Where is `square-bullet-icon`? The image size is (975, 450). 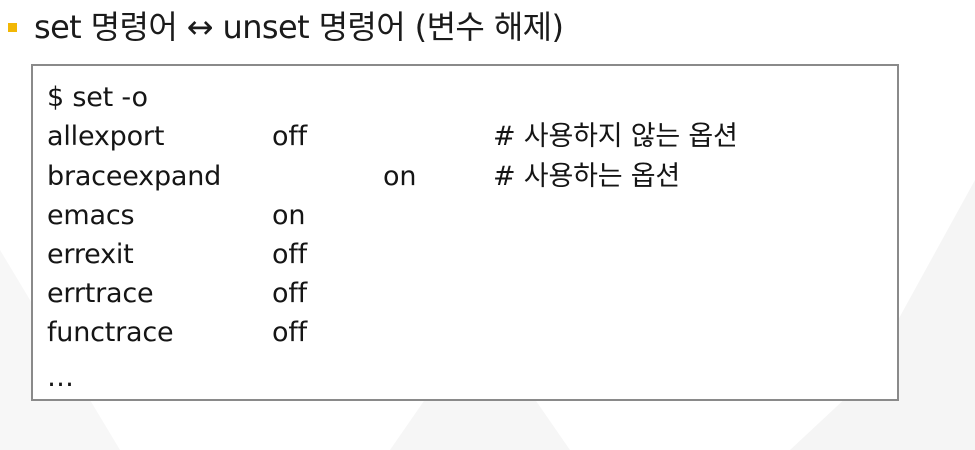
square-bullet-icon is located at coordinates (12, 27).